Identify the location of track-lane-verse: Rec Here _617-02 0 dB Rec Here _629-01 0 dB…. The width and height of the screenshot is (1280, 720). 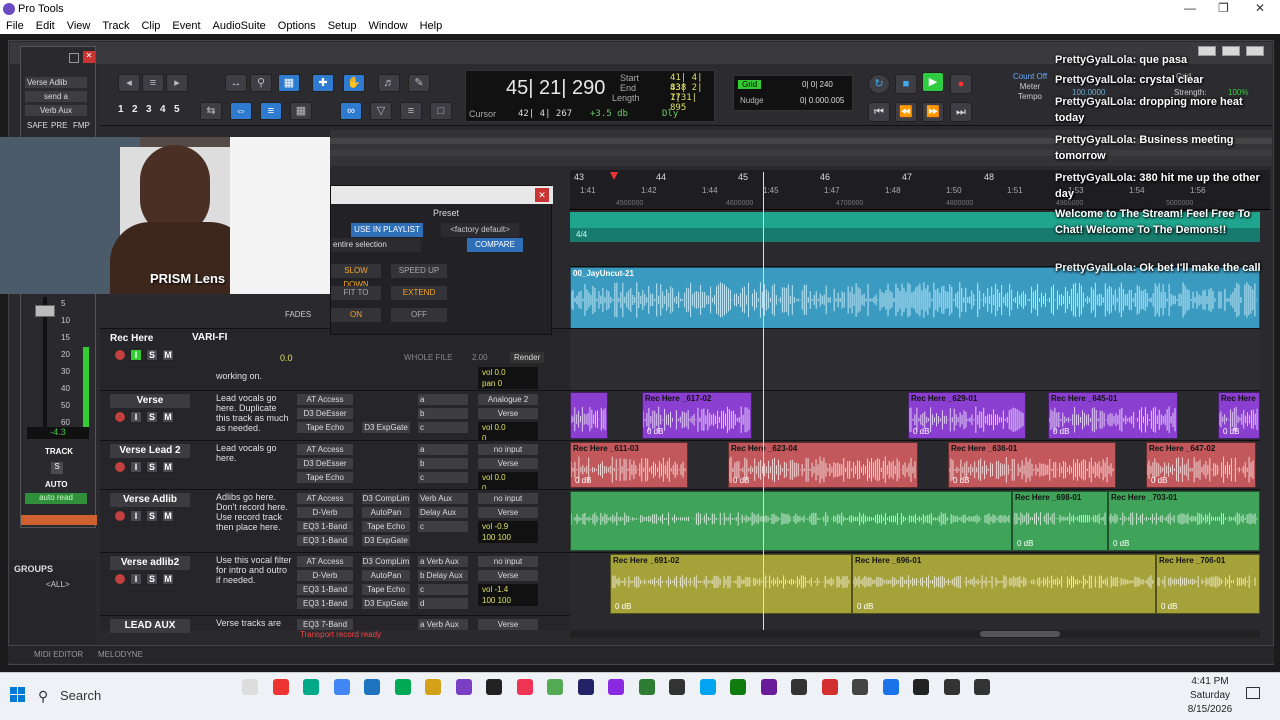
(915, 415).